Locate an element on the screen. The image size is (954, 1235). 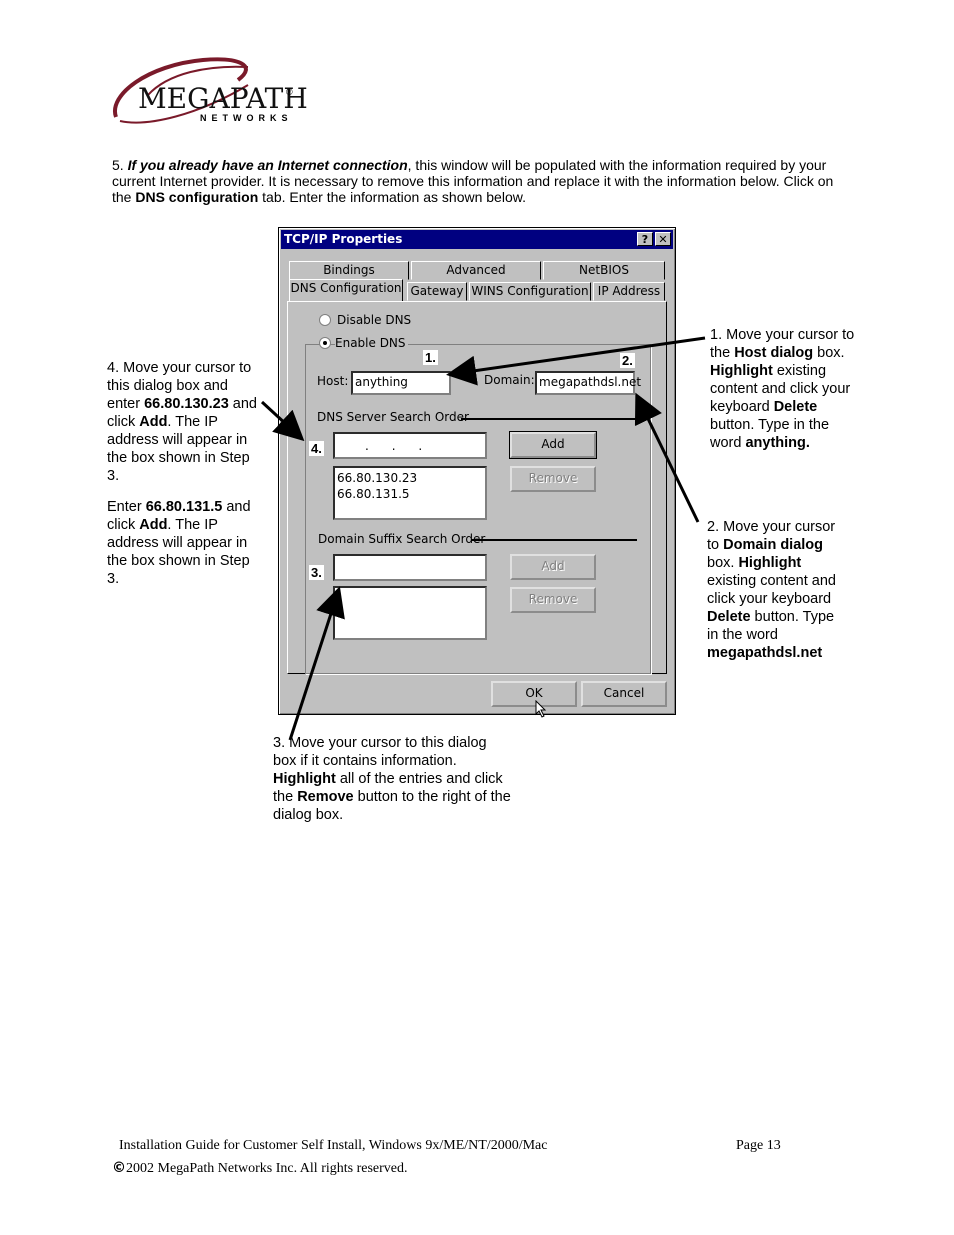
tab-ip-address: IP Address is located at coordinates (629, 291).